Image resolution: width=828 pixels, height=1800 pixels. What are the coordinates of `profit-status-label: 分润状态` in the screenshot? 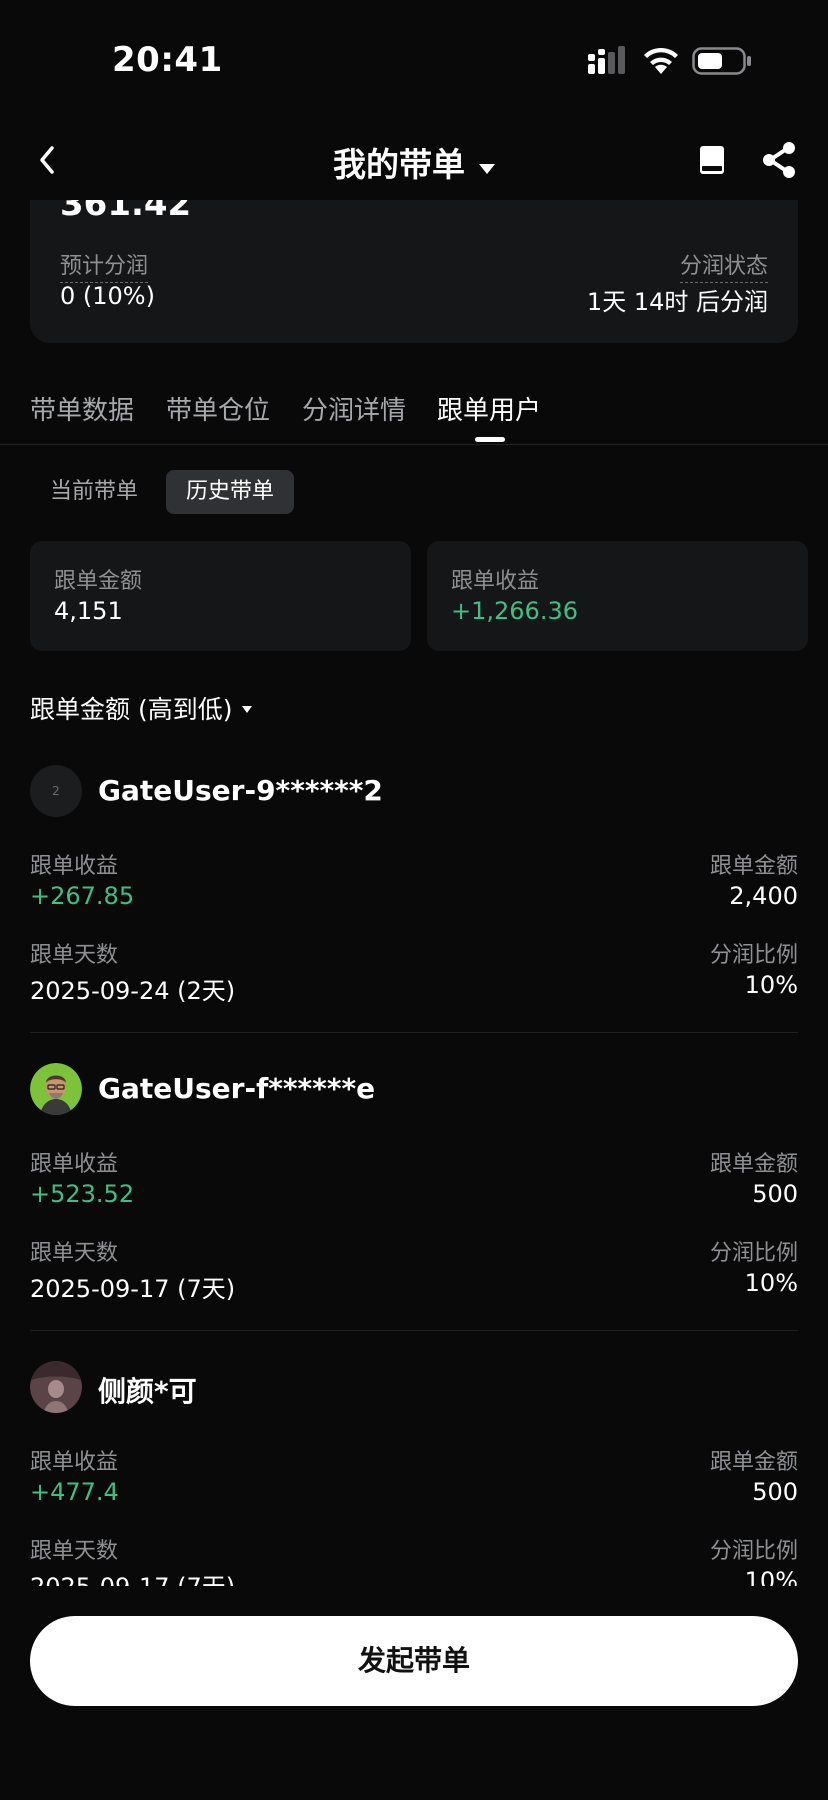 It's located at (723, 265).